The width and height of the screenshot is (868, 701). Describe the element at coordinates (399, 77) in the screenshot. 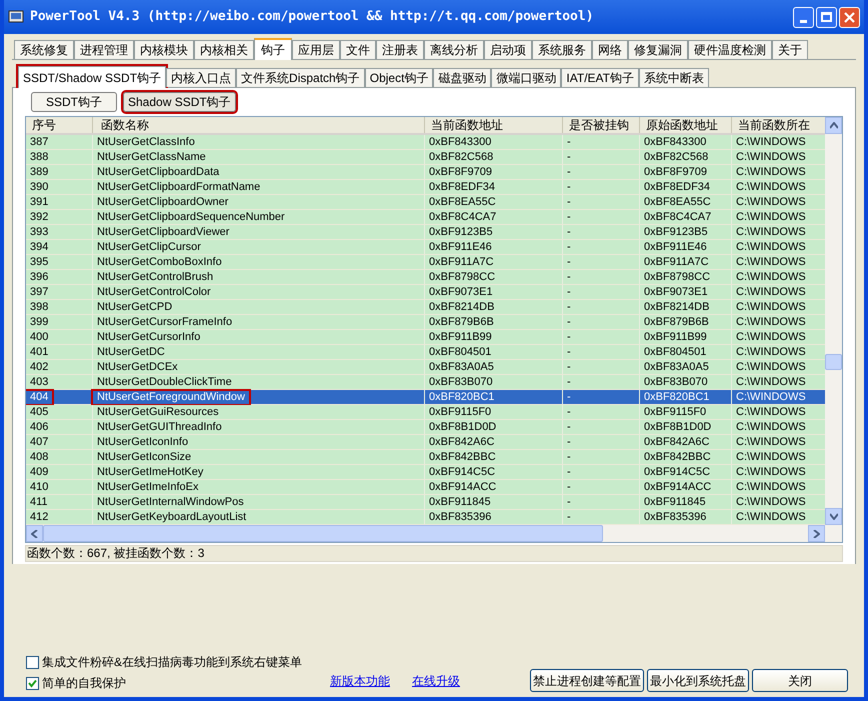

I see `sub-tab: Object钩子` at that location.